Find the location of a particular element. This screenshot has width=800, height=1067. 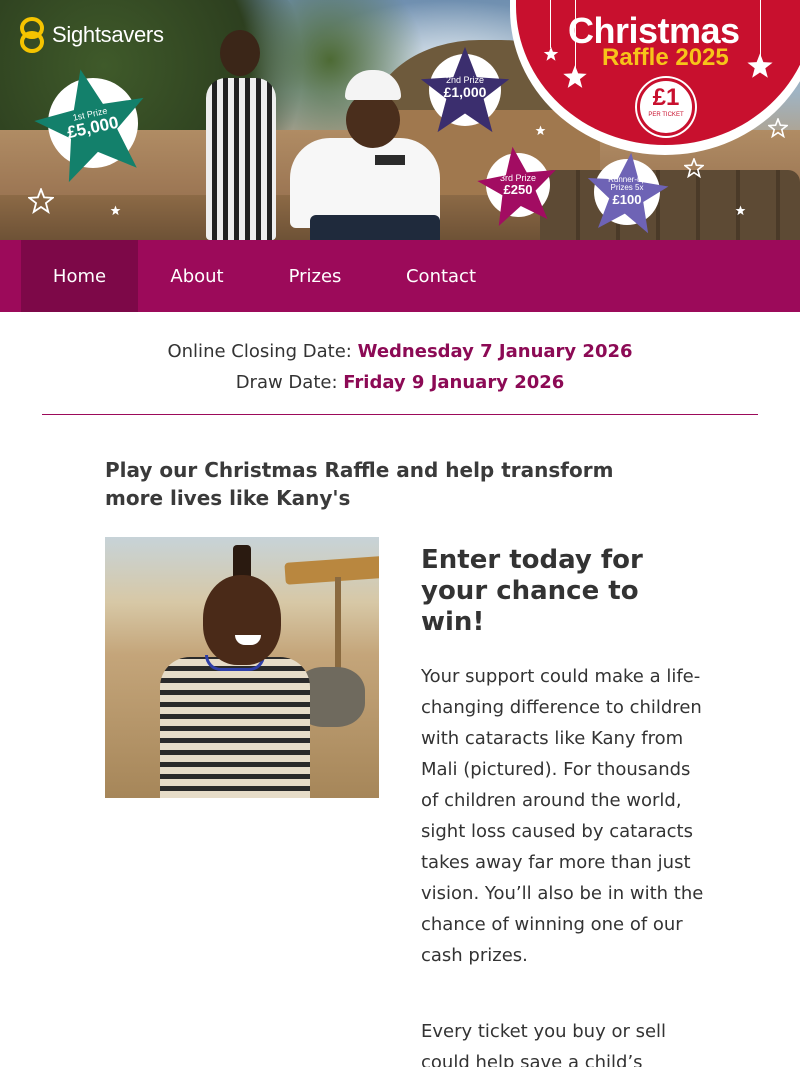

prize-amount: £250 is located at coordinates (518, 190).